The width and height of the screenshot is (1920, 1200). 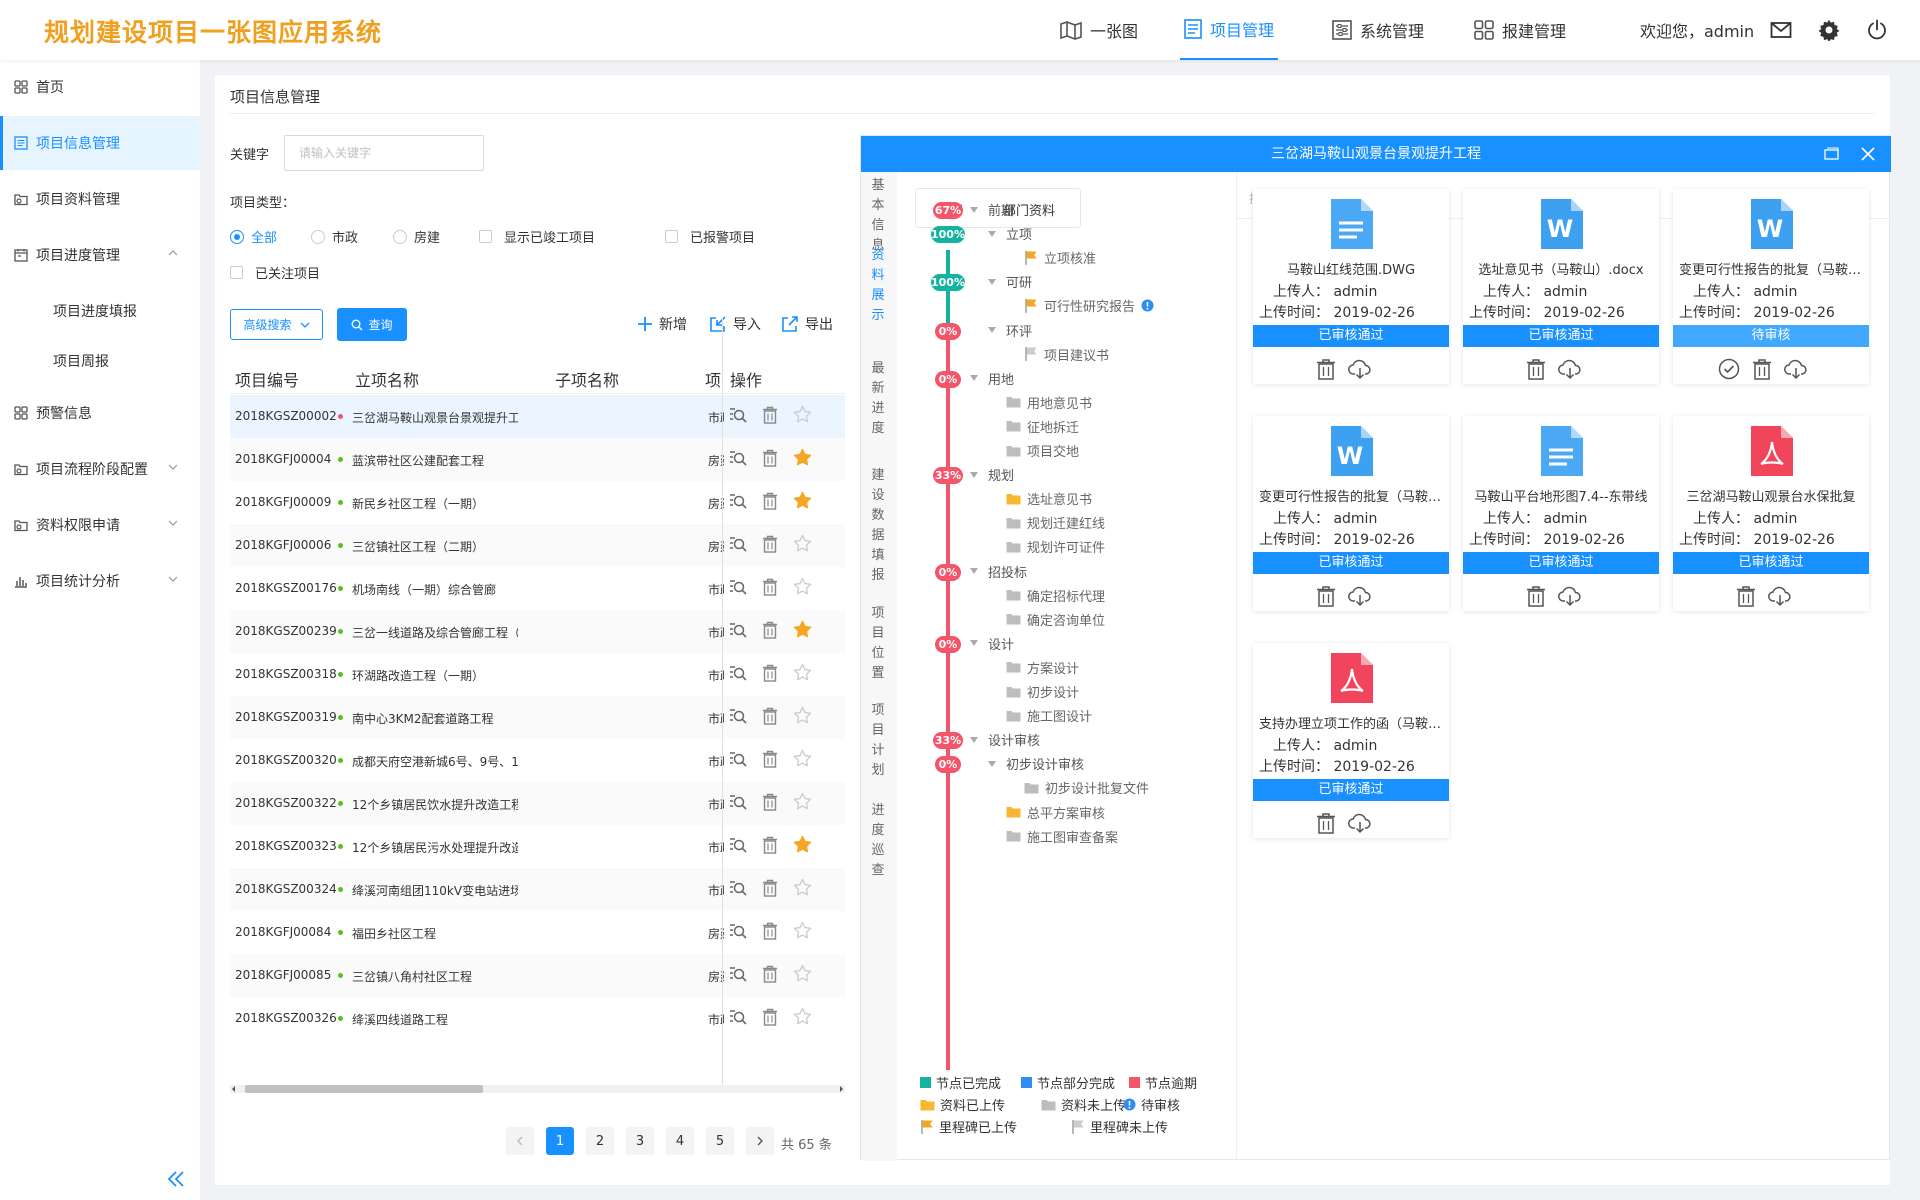 I want to click on sidebar-item-statistics: 项目统计分析, so click(x=100, y=581).